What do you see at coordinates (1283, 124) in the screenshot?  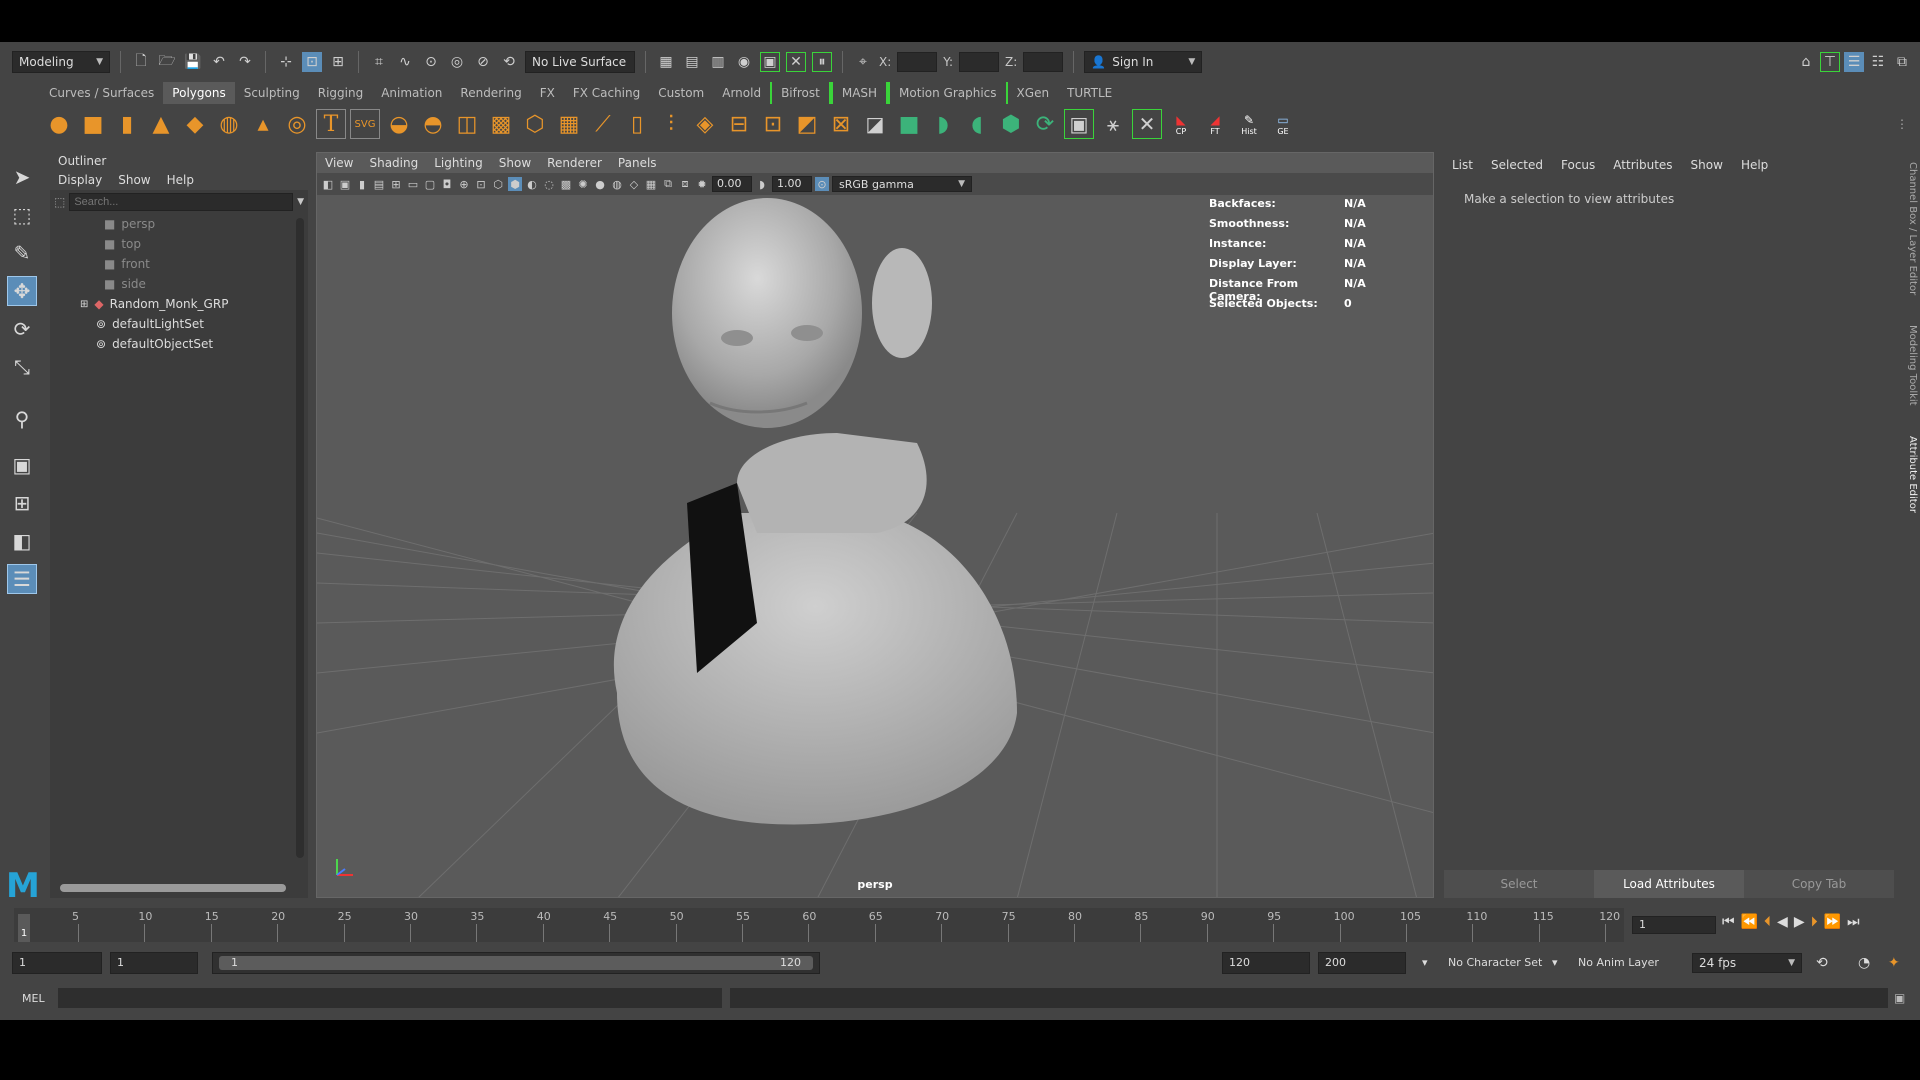 I see `ge-icon: ▭ GE` at bounding box center [1283, 124].